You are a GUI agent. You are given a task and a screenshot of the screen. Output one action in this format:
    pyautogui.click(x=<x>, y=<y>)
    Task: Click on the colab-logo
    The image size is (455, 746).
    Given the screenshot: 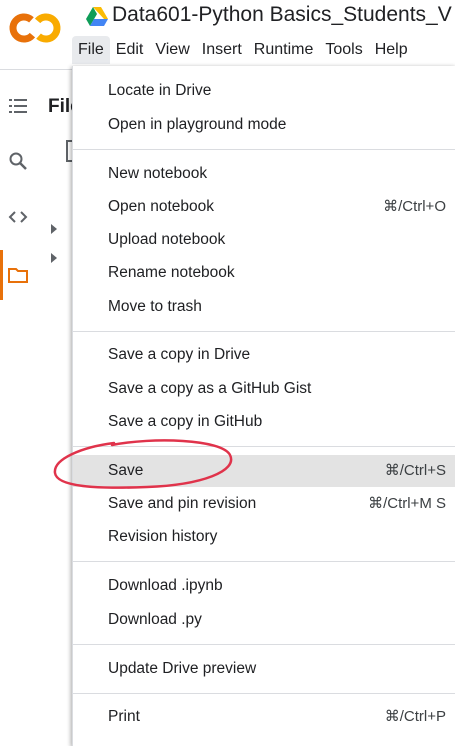 What is the action you would take?
    pyautogui.click(x=36, y=28)
    